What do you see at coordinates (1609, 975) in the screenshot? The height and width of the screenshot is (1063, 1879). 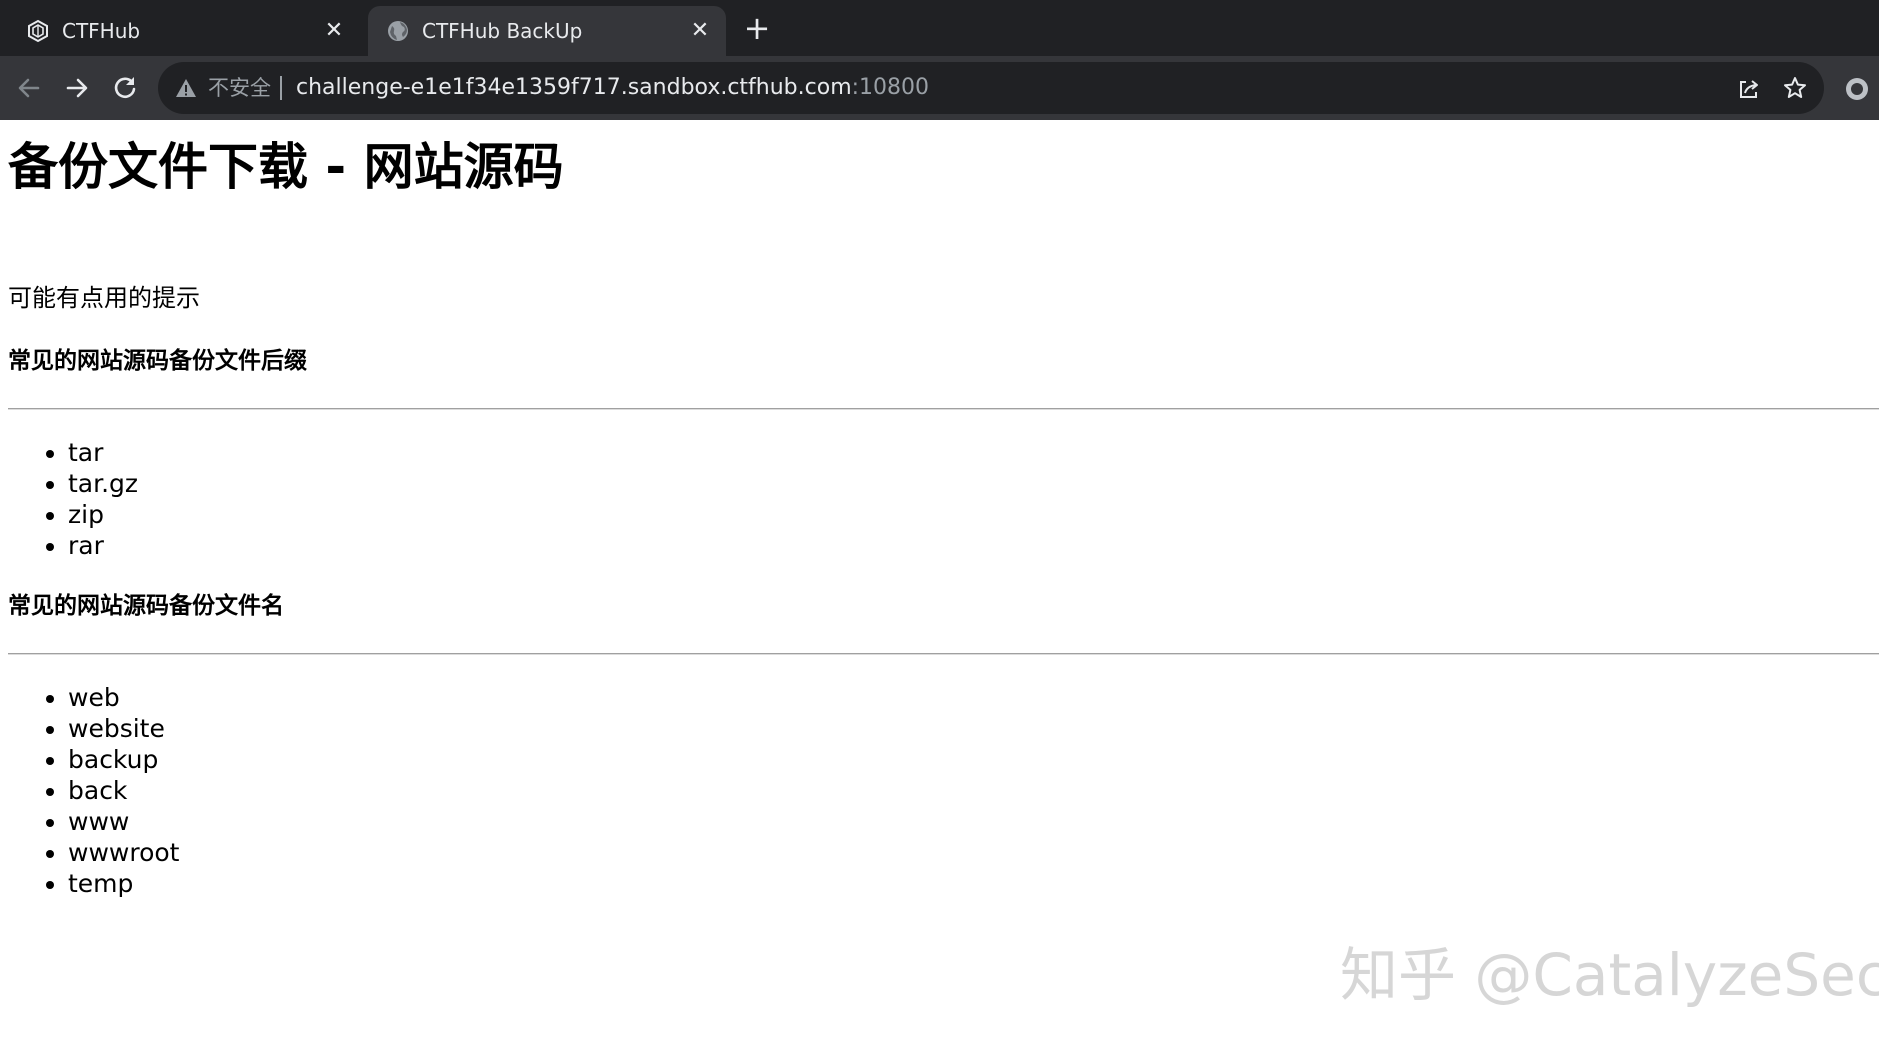 I see `watermark: 知乎 @CatalyzeSec` at bounding box center [1609, 975].